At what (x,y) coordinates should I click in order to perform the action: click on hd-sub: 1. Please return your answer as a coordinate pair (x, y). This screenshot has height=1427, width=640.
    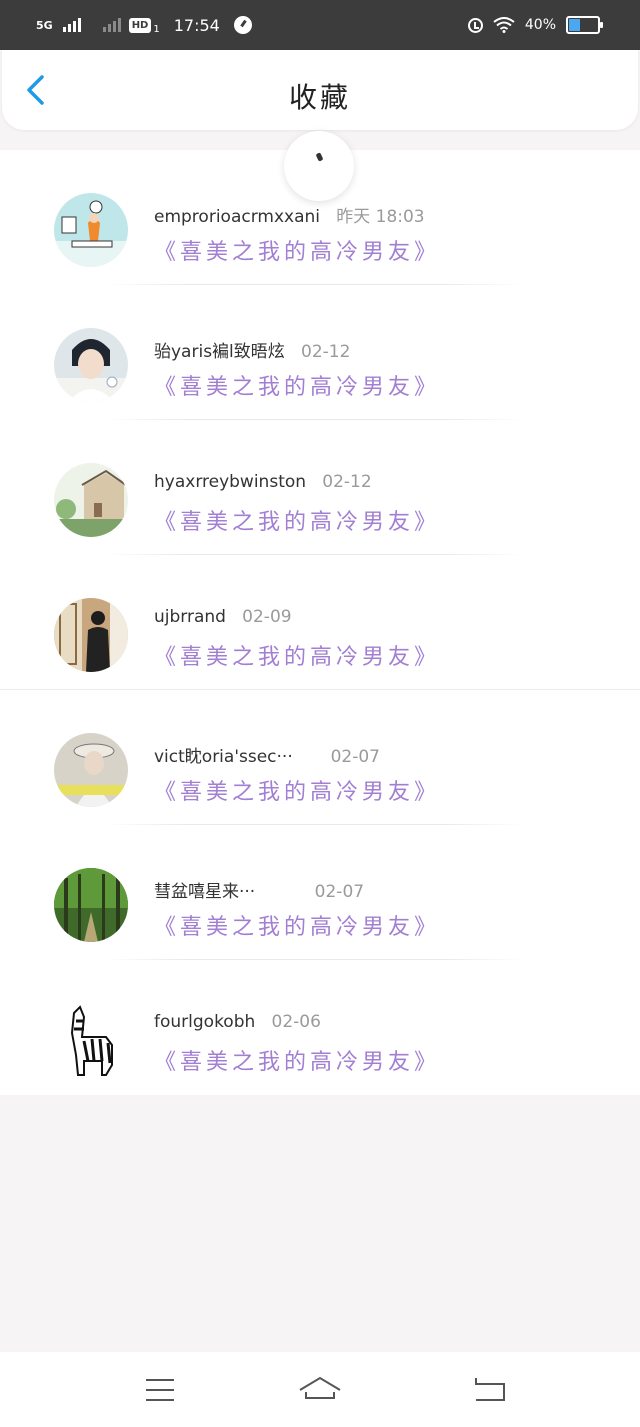
    Looking at the image, I should click on (156, 29).